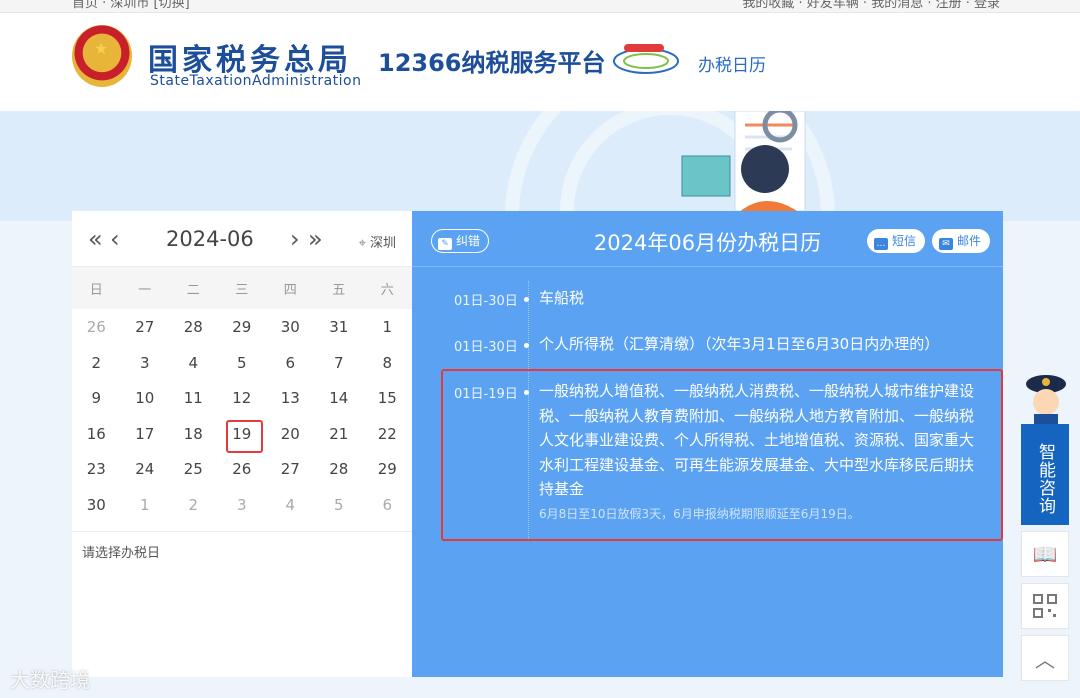  Describe the element at coordinates (193, 399) in the screenshot. I see `calendar-day: 11` at that location.